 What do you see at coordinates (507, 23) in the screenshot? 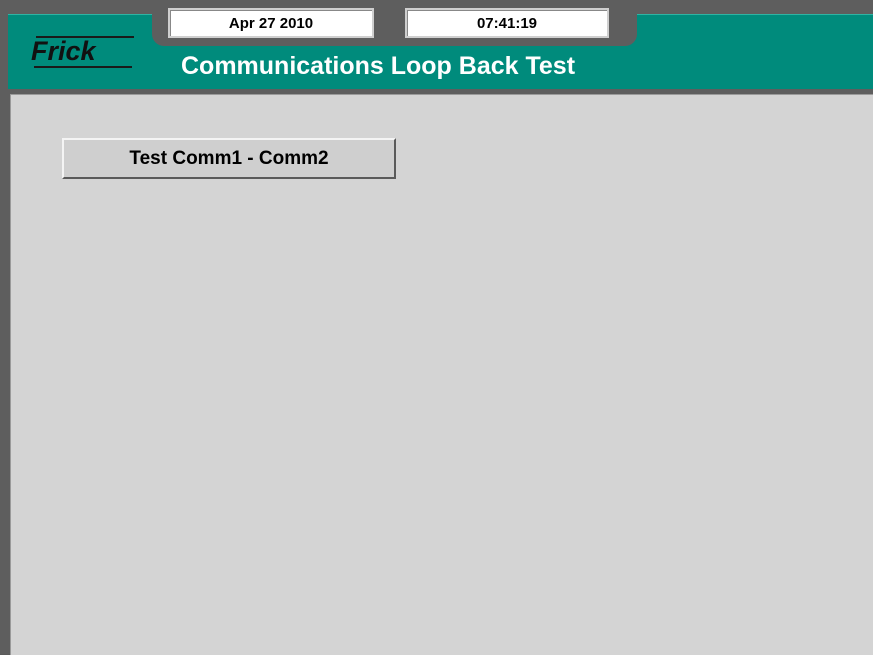
I see `time-display: 07:41:19` at bounding box center [507, 23].